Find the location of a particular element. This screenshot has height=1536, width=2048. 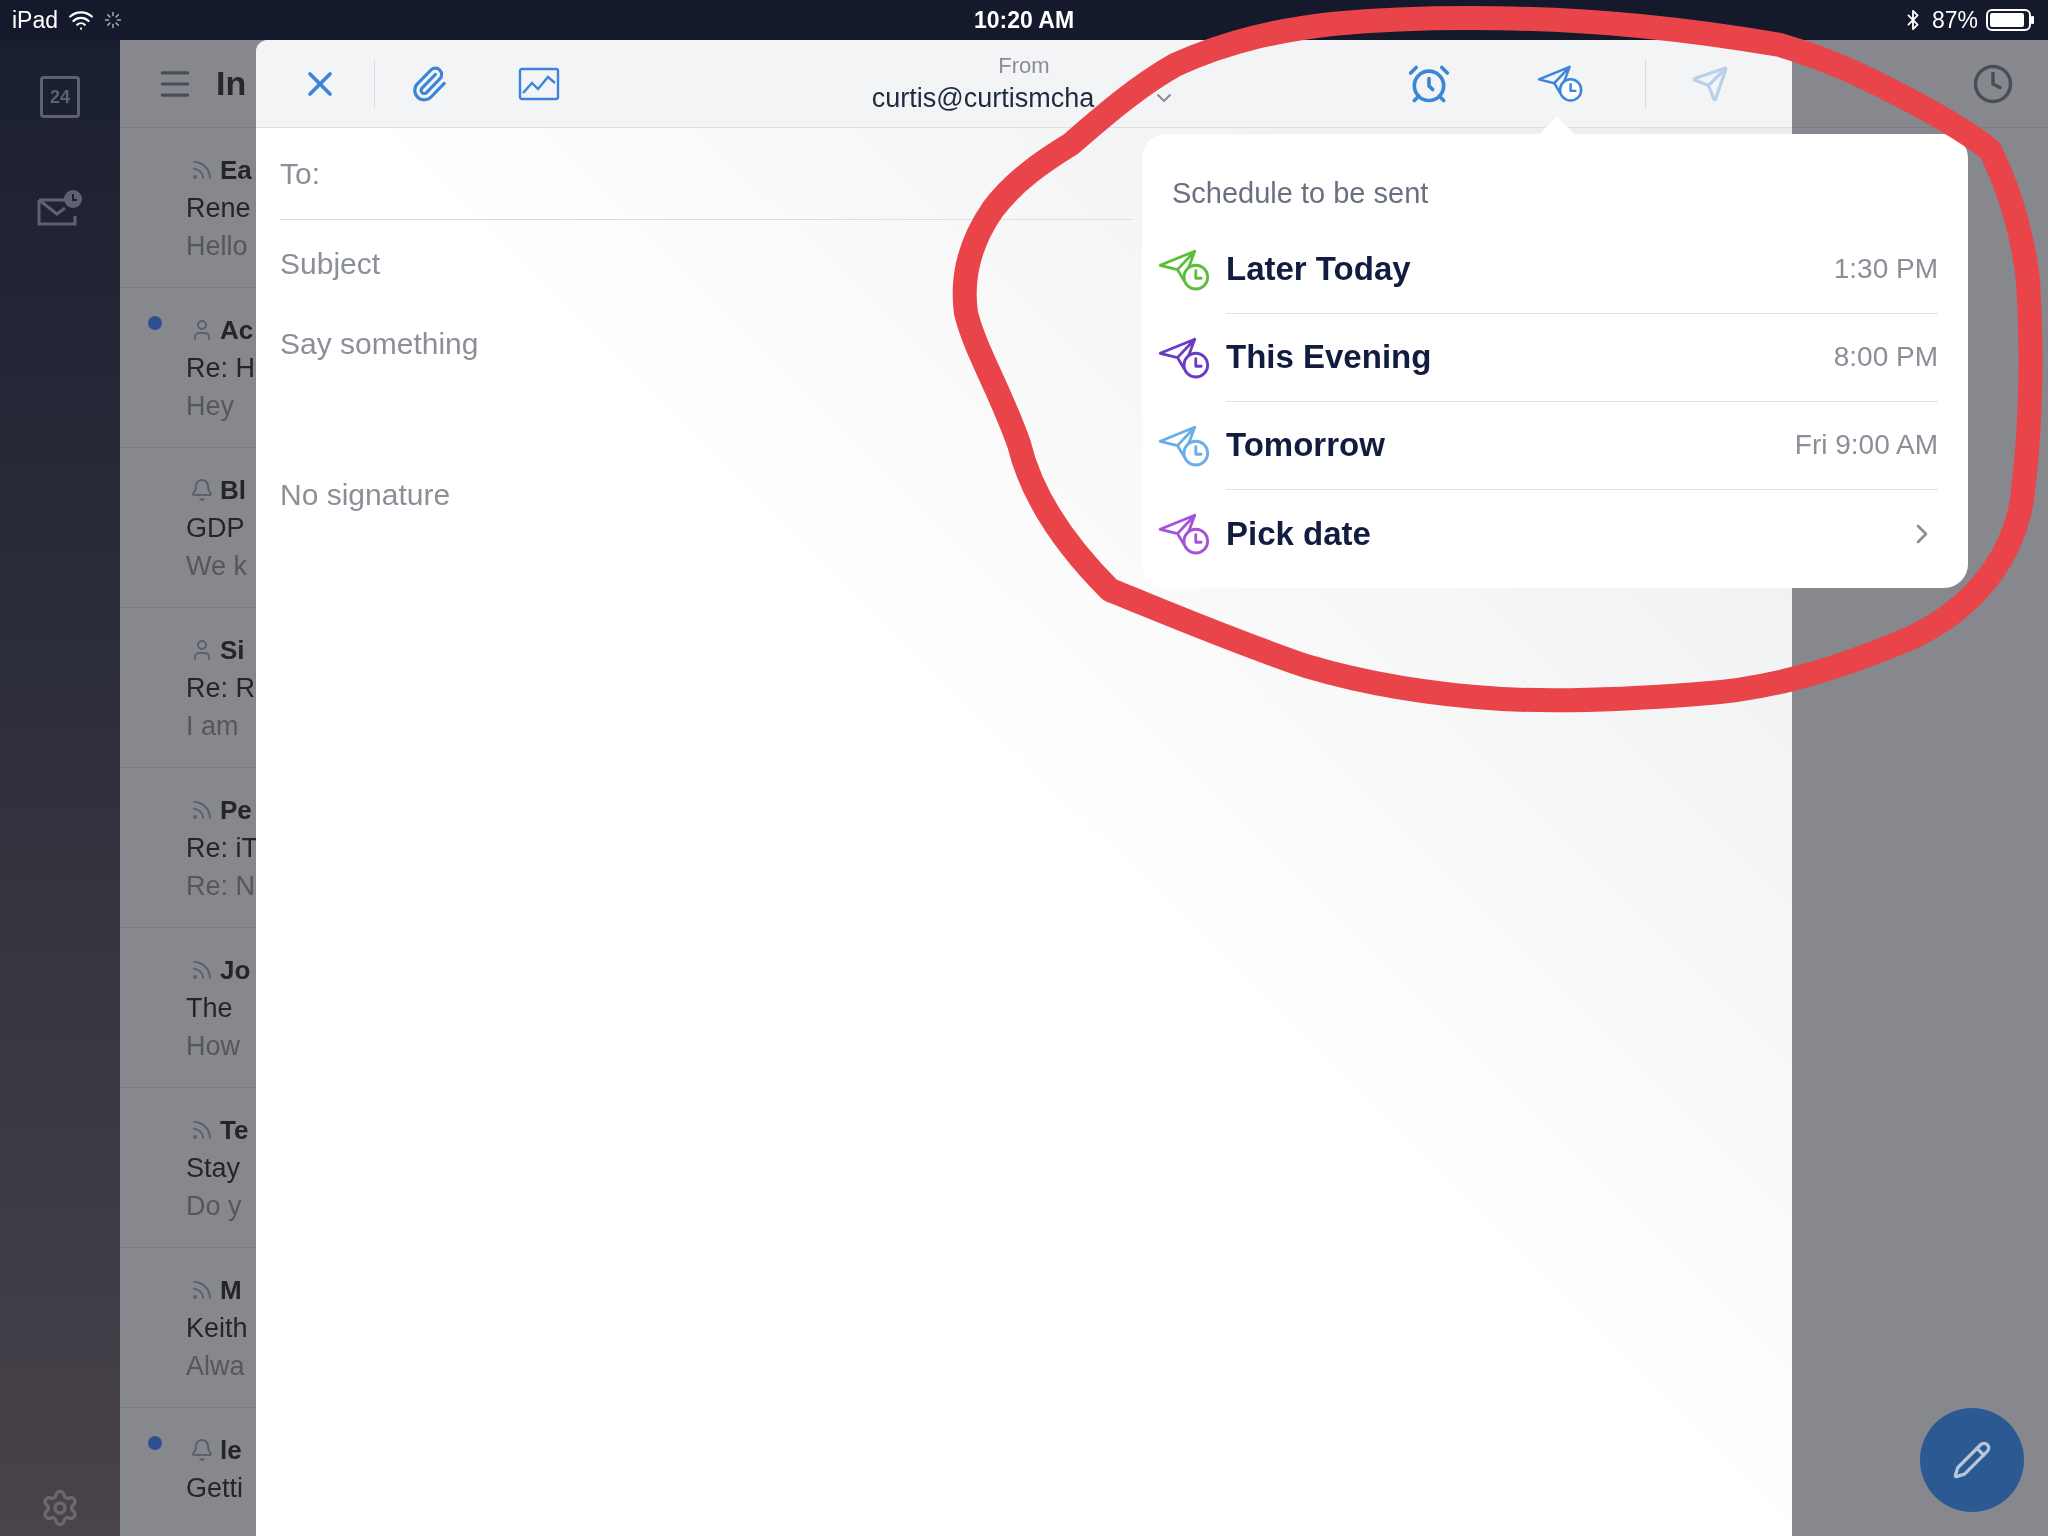

schedule-option: Later Today 1:30 PM is located at coordinates (1555, 269).